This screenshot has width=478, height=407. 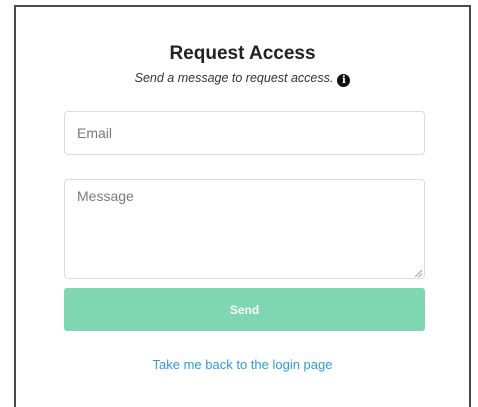 I want to click on page-title: Request Access, so click(x=242, y=53).